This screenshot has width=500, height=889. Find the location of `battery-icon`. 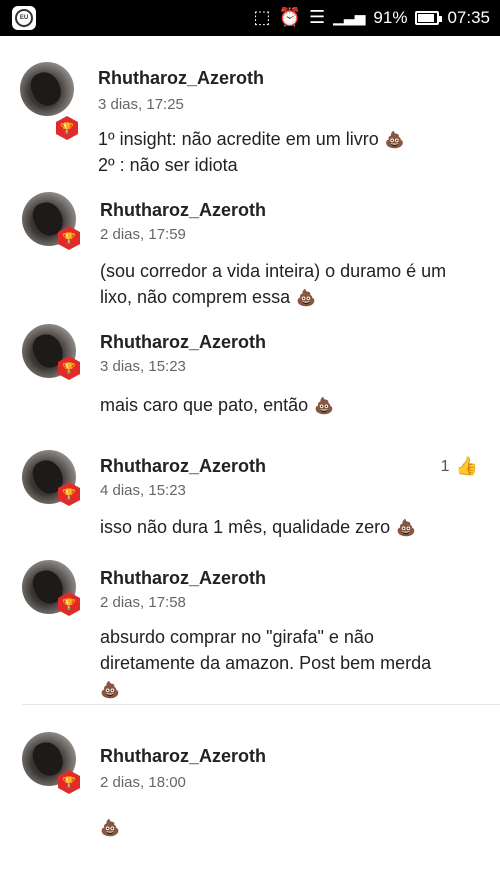

battery-icon is located at coordinates (429, 18).